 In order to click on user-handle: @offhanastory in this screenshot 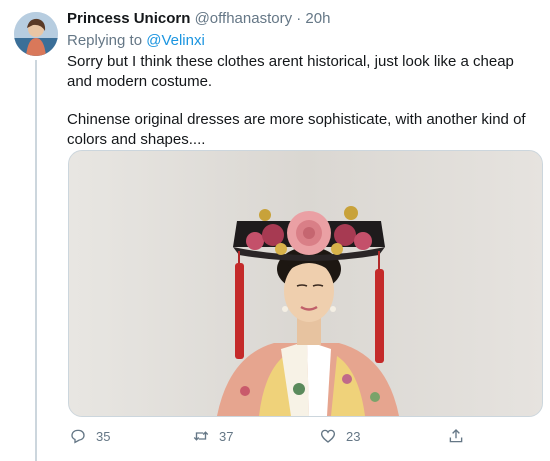, I will do `click(244, 18)`.